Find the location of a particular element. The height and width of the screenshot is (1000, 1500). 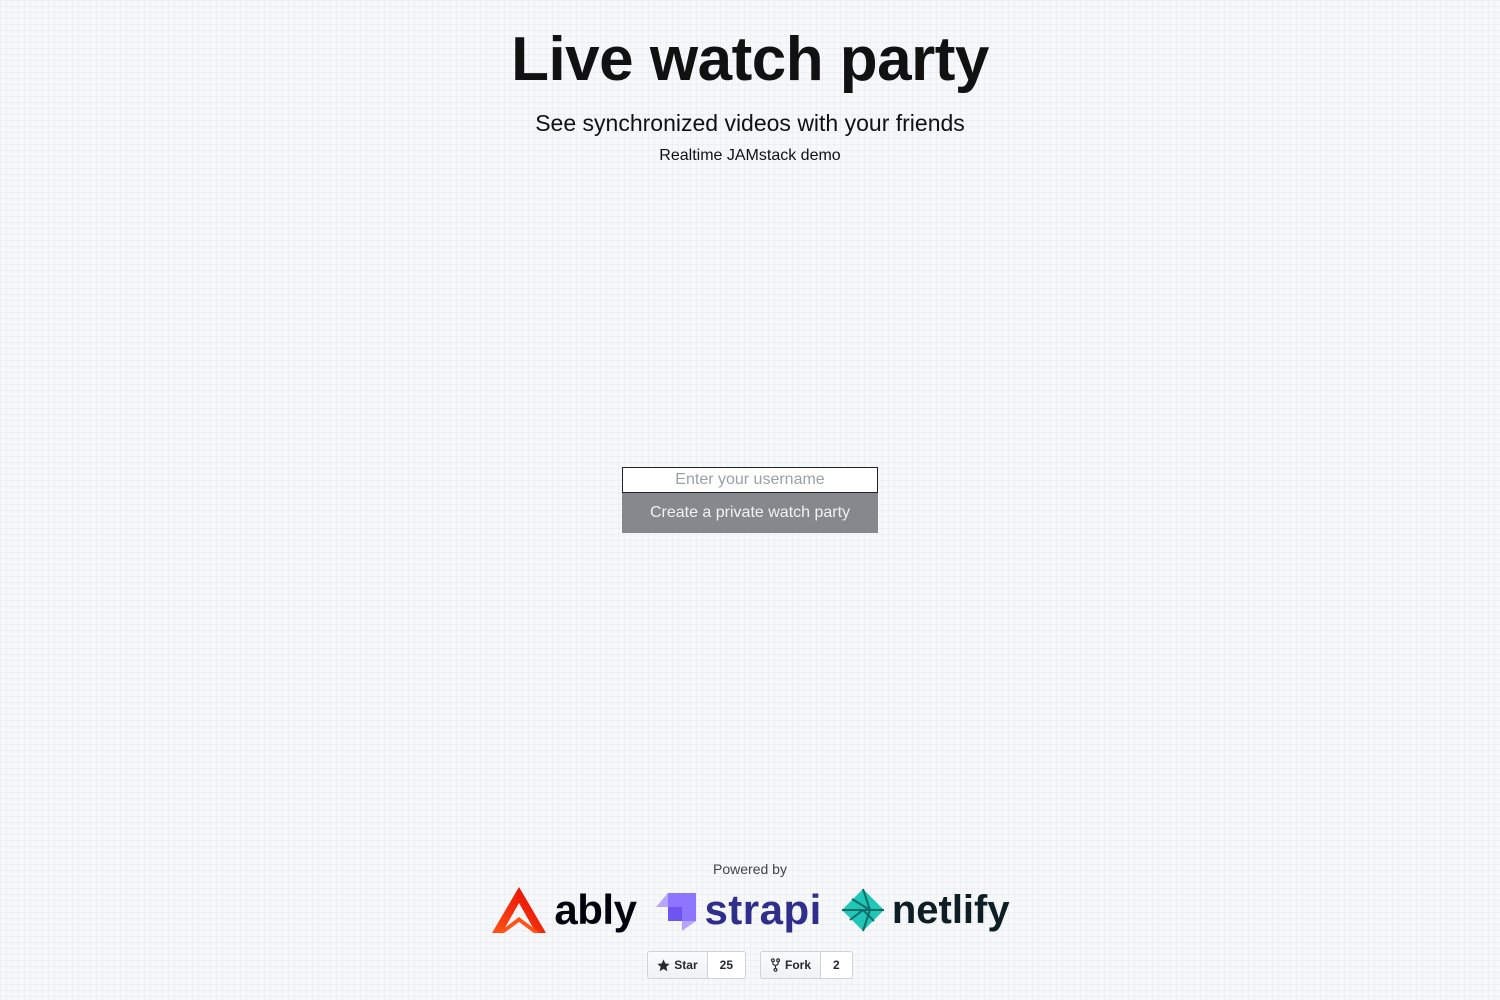

strapi-logo-icon is located at coordinates (676, 912).